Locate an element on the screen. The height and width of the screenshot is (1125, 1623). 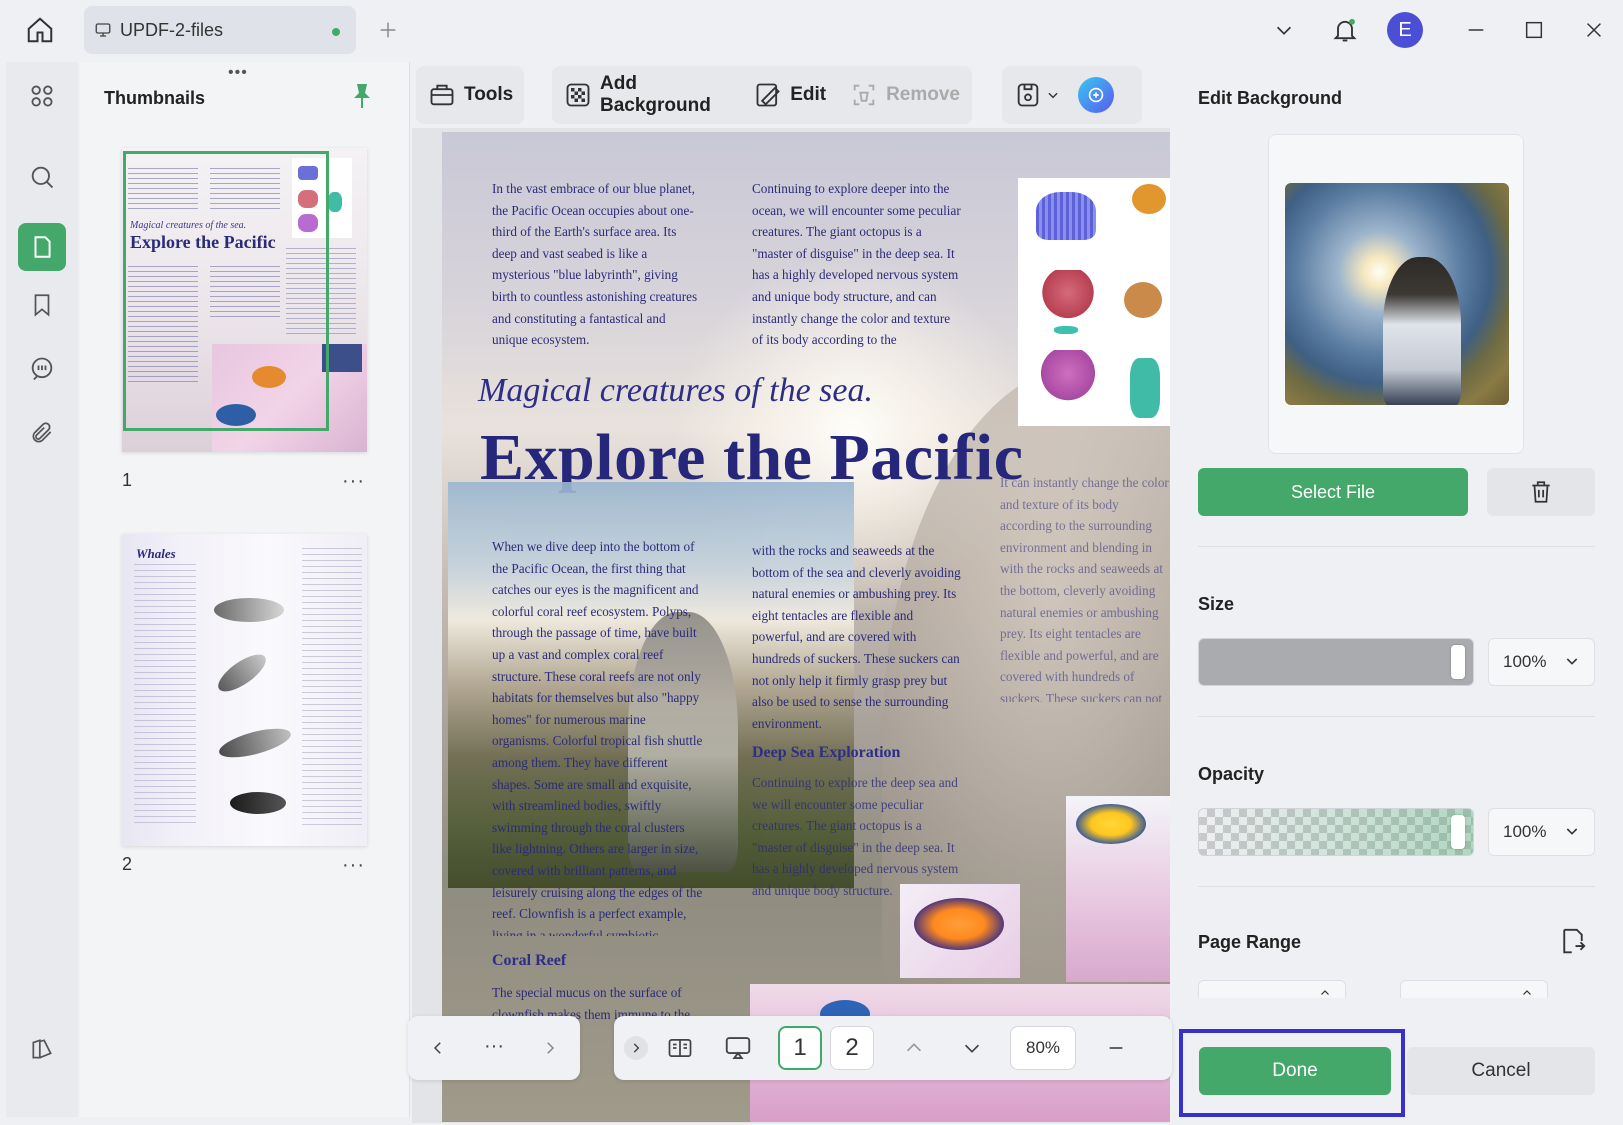
rail-bookmarks-button is located at coordinates (42, 305).